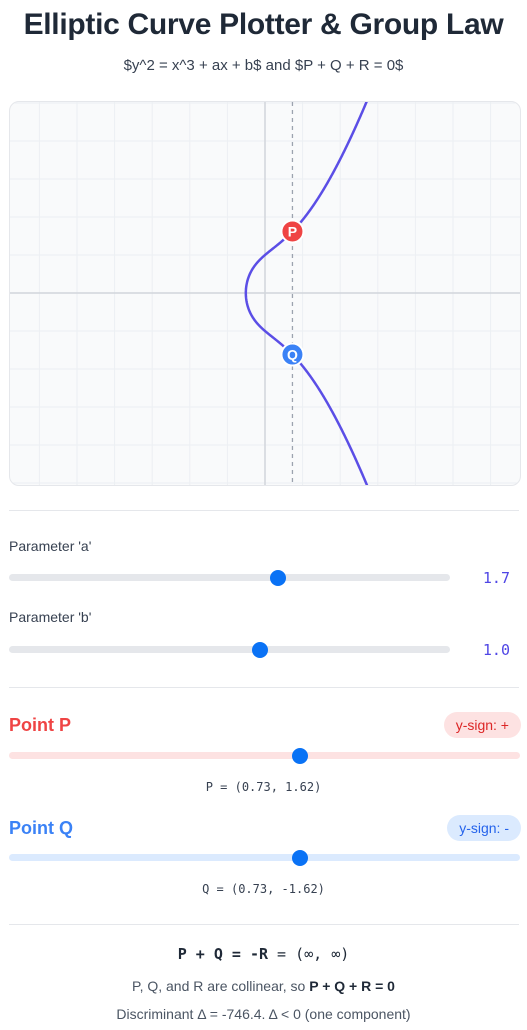 The image size is (527, 1030). Describe the element at coordinates (482, 725) in the screenshot. I see `point-p-sign-toggle: y-sign: +` at that location.